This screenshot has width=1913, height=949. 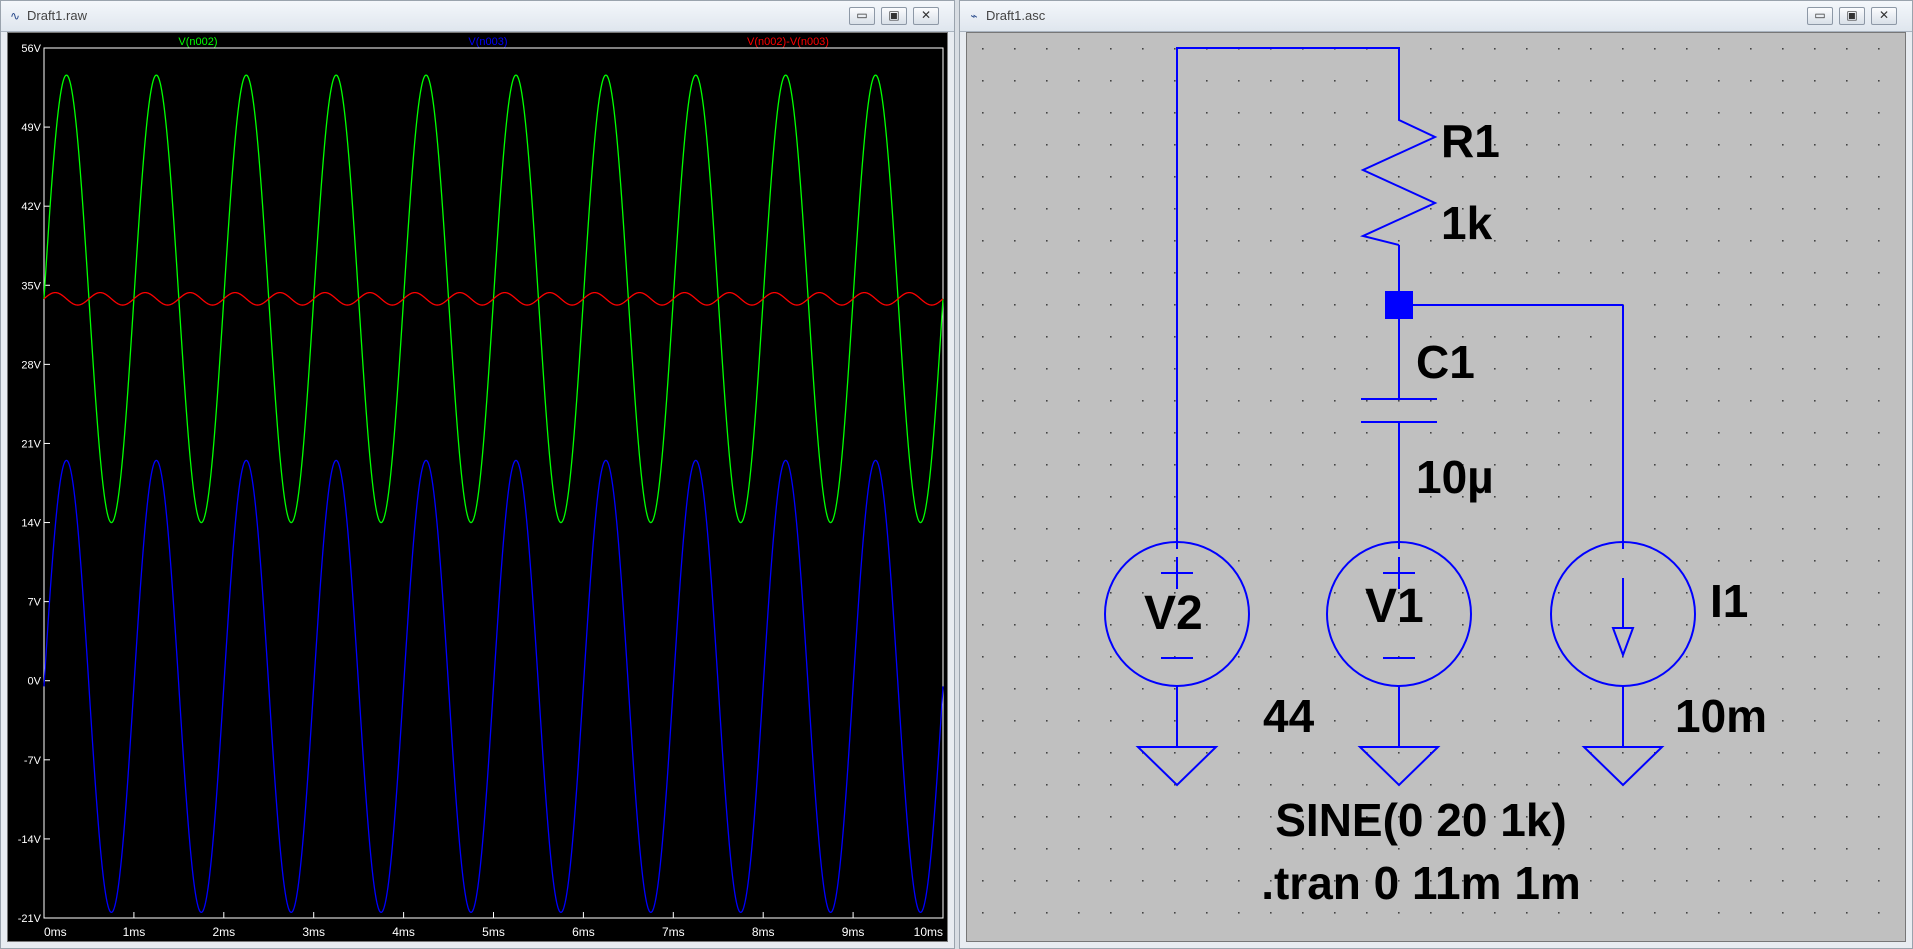 What do you see at coordinates (763, 932) in the screenshot?
I see `x-tick-label: 8ms` at bounding box center [763, 932].